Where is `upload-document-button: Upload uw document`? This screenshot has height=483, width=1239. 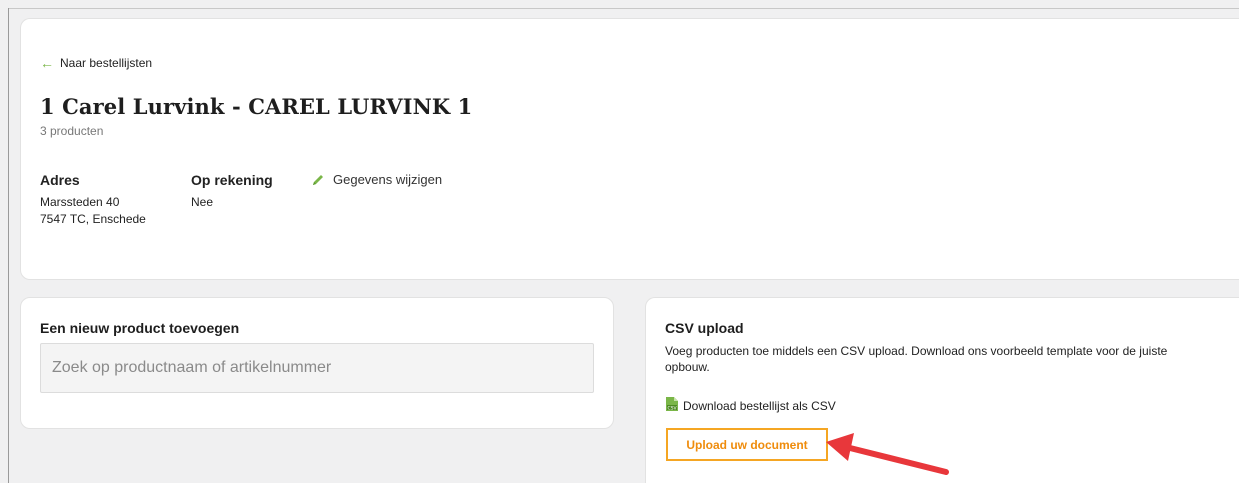
upload-document-button: Upload uw document is located at coordinates (747, 444).